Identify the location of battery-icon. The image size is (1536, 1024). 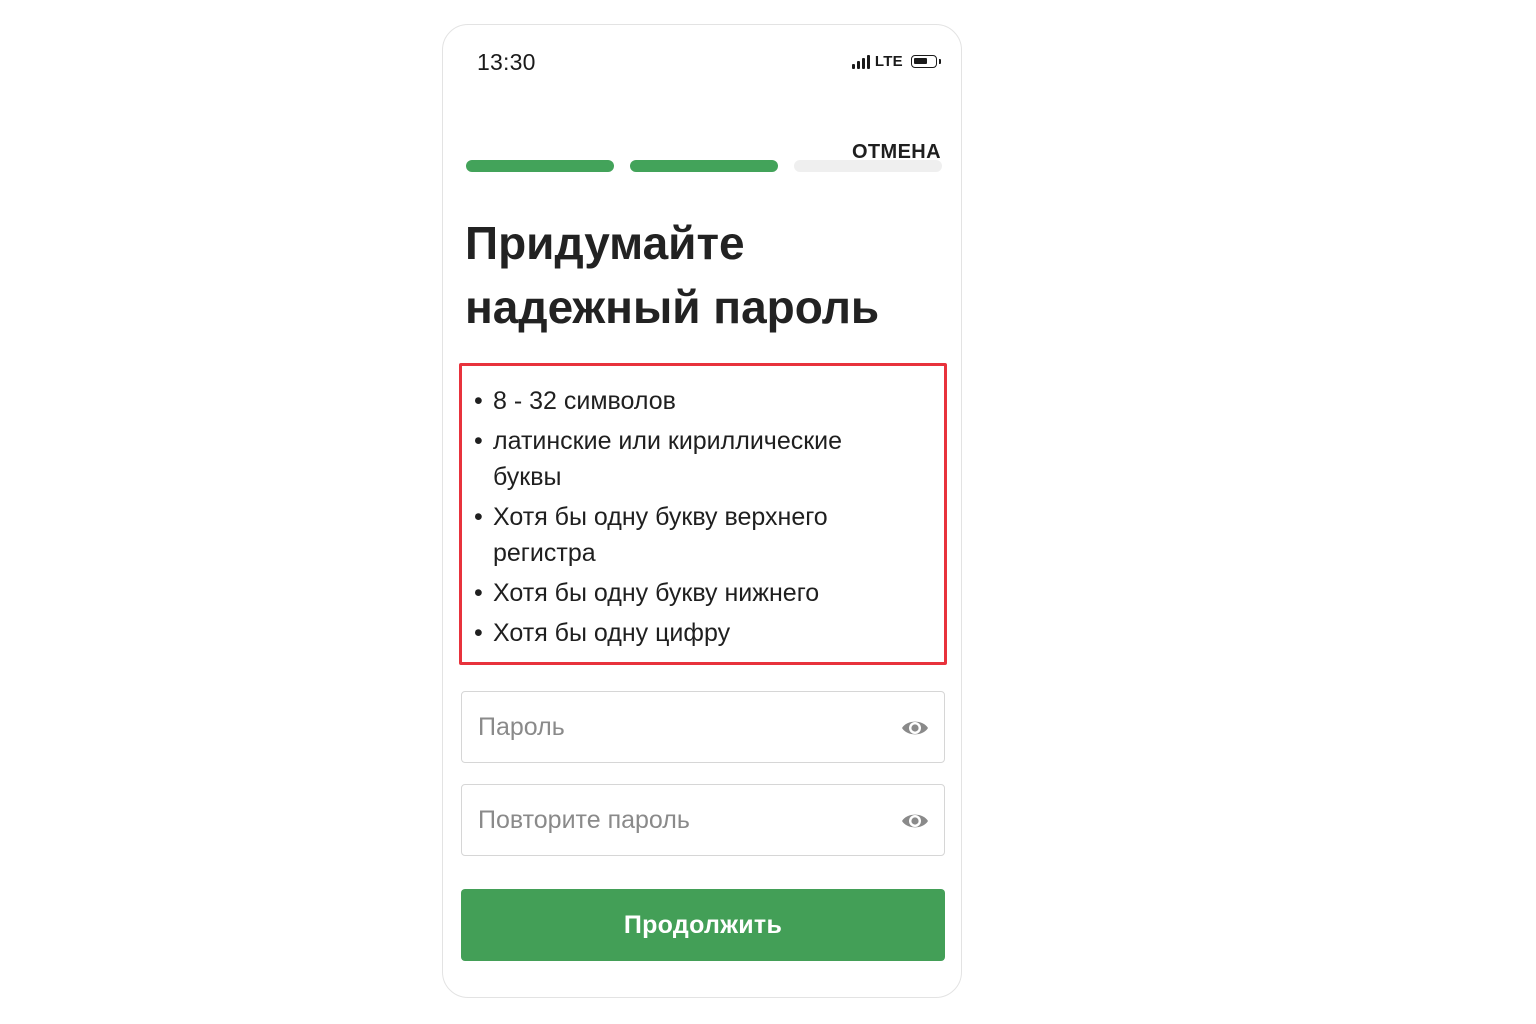
(926, 61).